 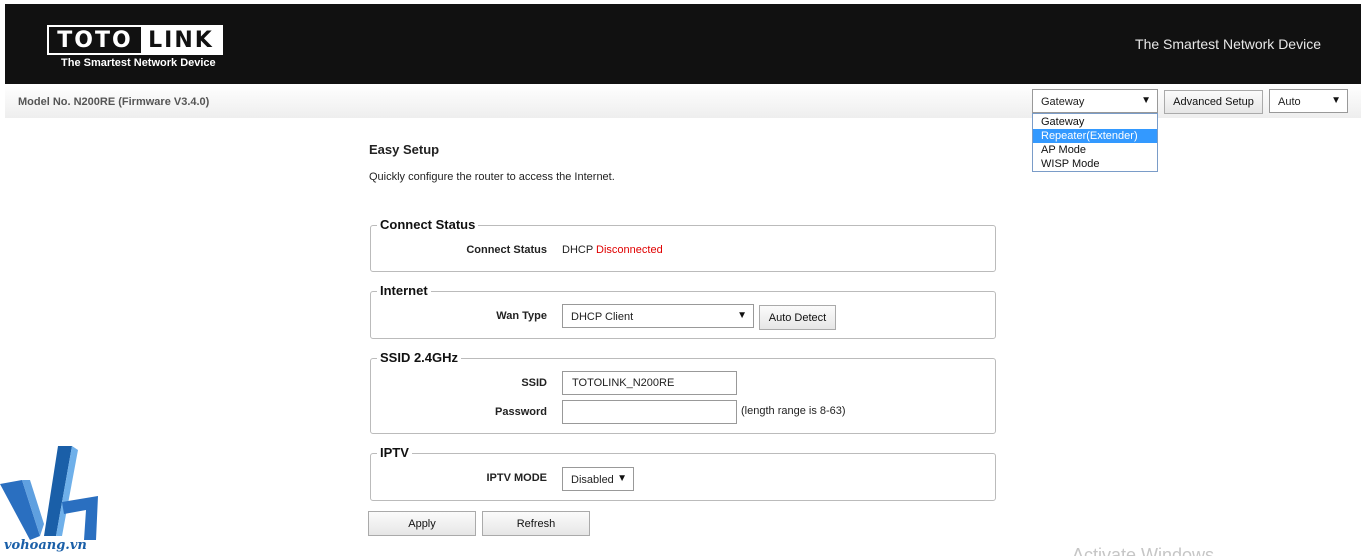 I want to click on page-title: Easy Setup, so click(x=404, y=149).